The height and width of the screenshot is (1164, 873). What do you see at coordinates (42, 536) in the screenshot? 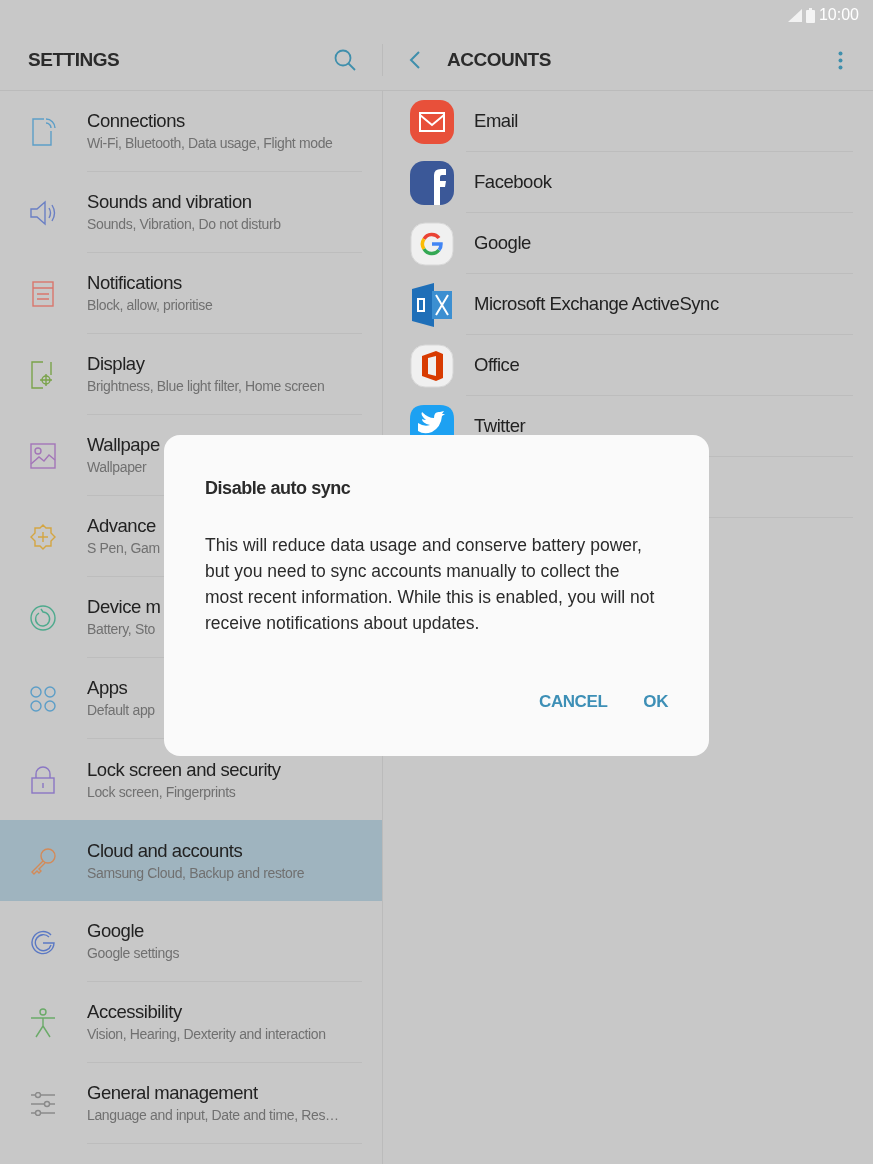
I see `gear-plus-icon` at bounding box center [42, 536].